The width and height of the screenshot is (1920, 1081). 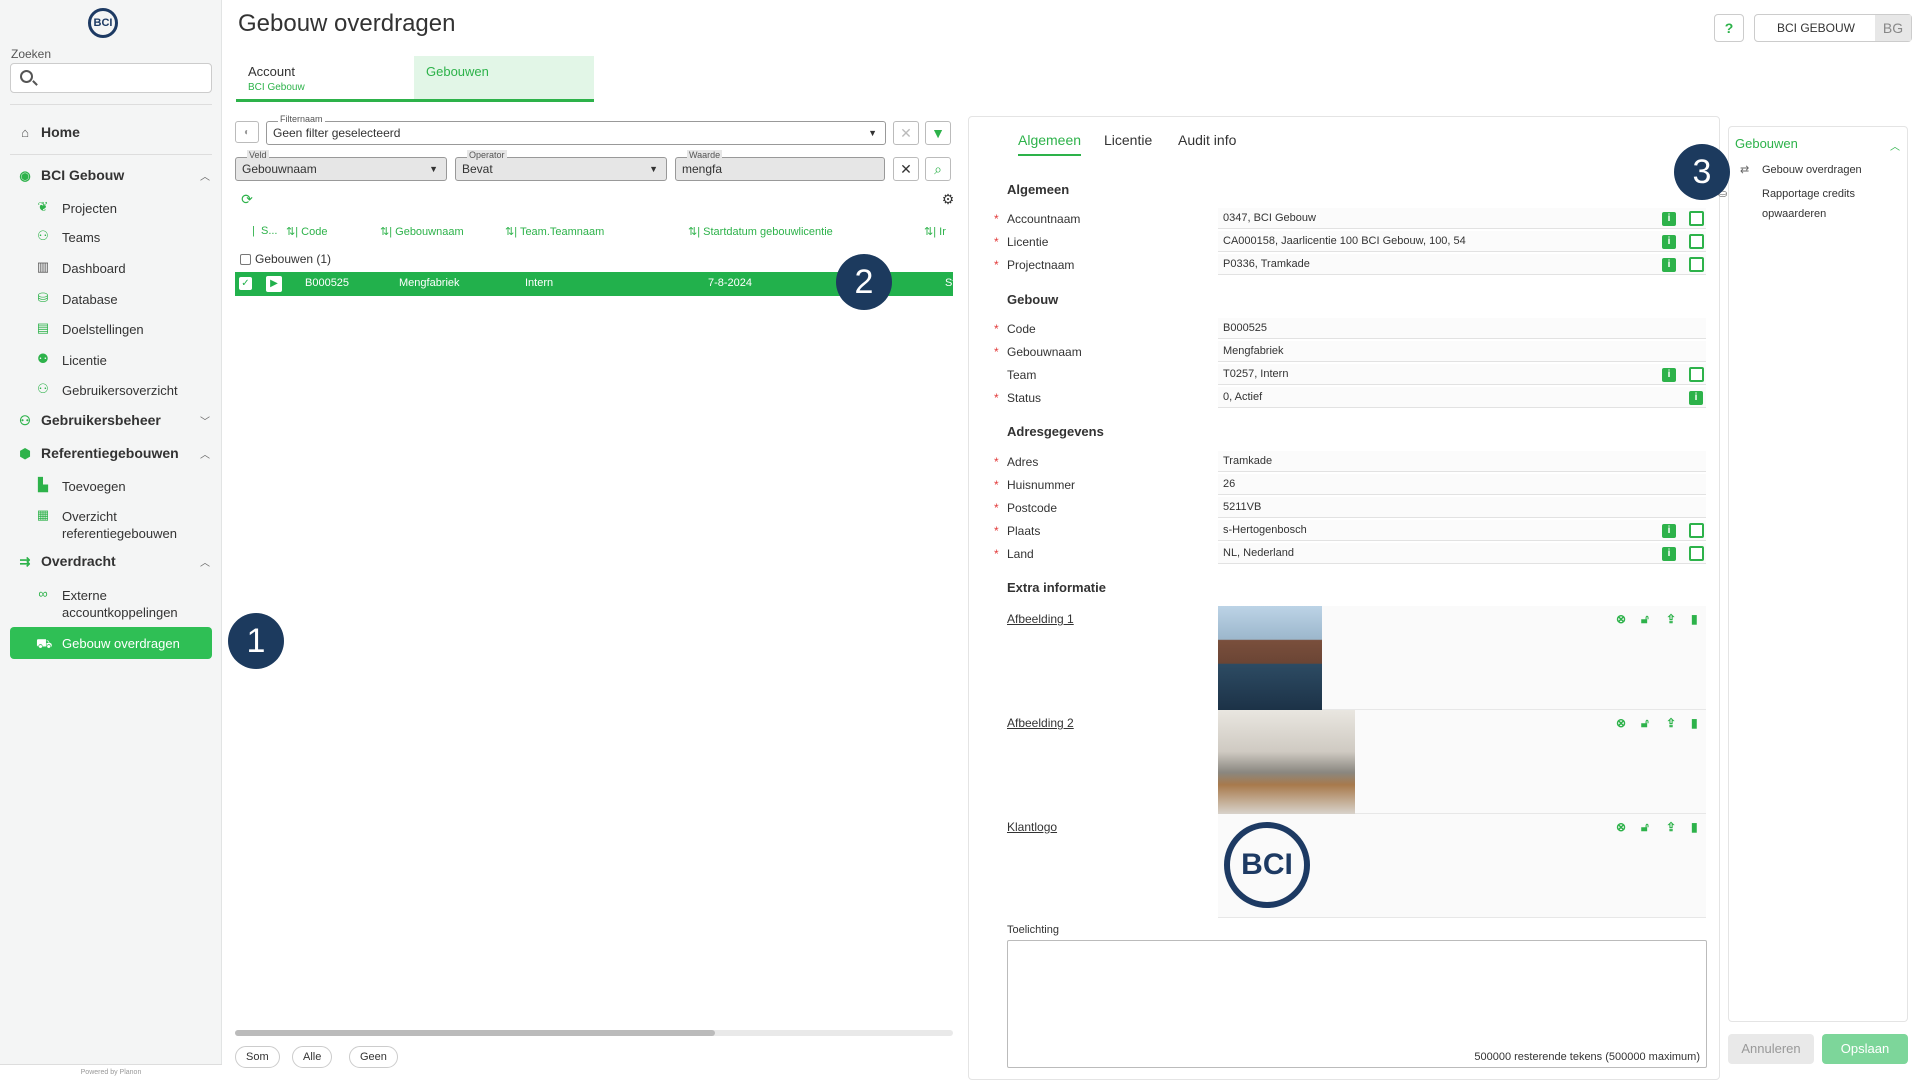 What do you see at coordinates (118, 175) in the screenshot?
I see `nav-group-bci-gebouw: ◉ BCI Gebouw ︿` at bounding box center [118, 175].